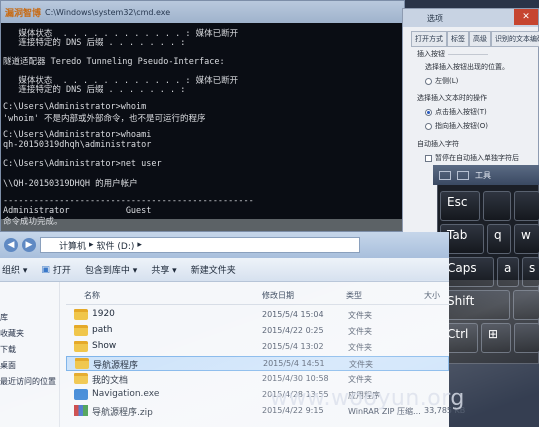 This screenshot has width=539, height=427. What do you see at coordinates (496, 338) in the screenshot?
I see `windows-key-icon: ⊞` at bounding box center [496, 338].